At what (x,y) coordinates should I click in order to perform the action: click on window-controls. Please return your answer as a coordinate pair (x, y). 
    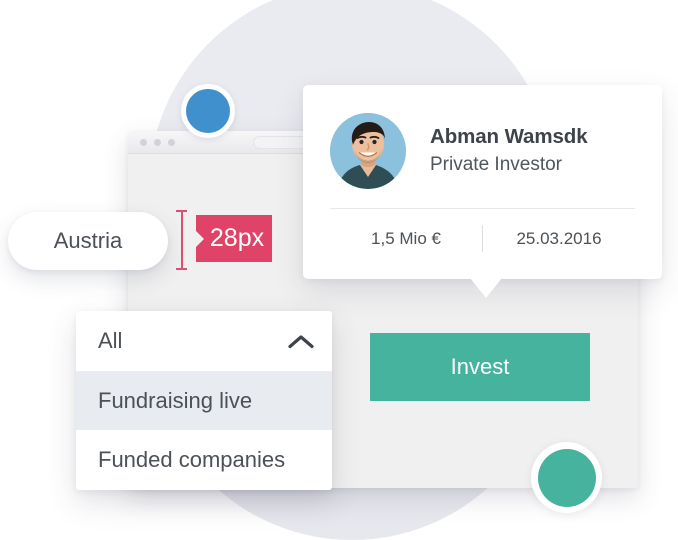
    Looking at the image, I should click on (157, 142).